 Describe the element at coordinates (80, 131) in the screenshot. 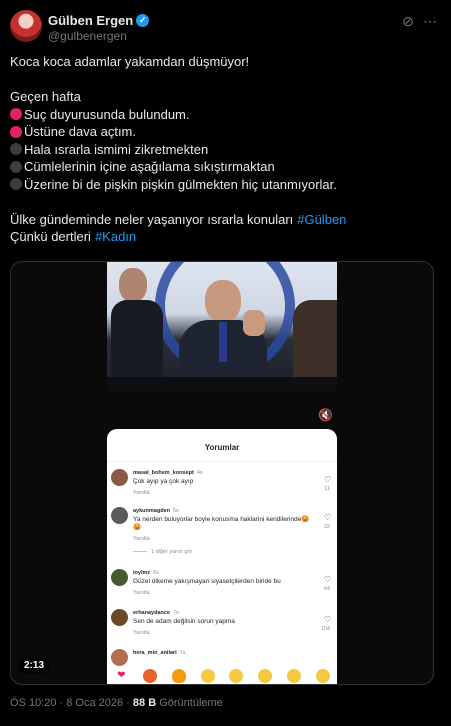

I see `list-item-text: Üstüne dava açtım.` at that location.